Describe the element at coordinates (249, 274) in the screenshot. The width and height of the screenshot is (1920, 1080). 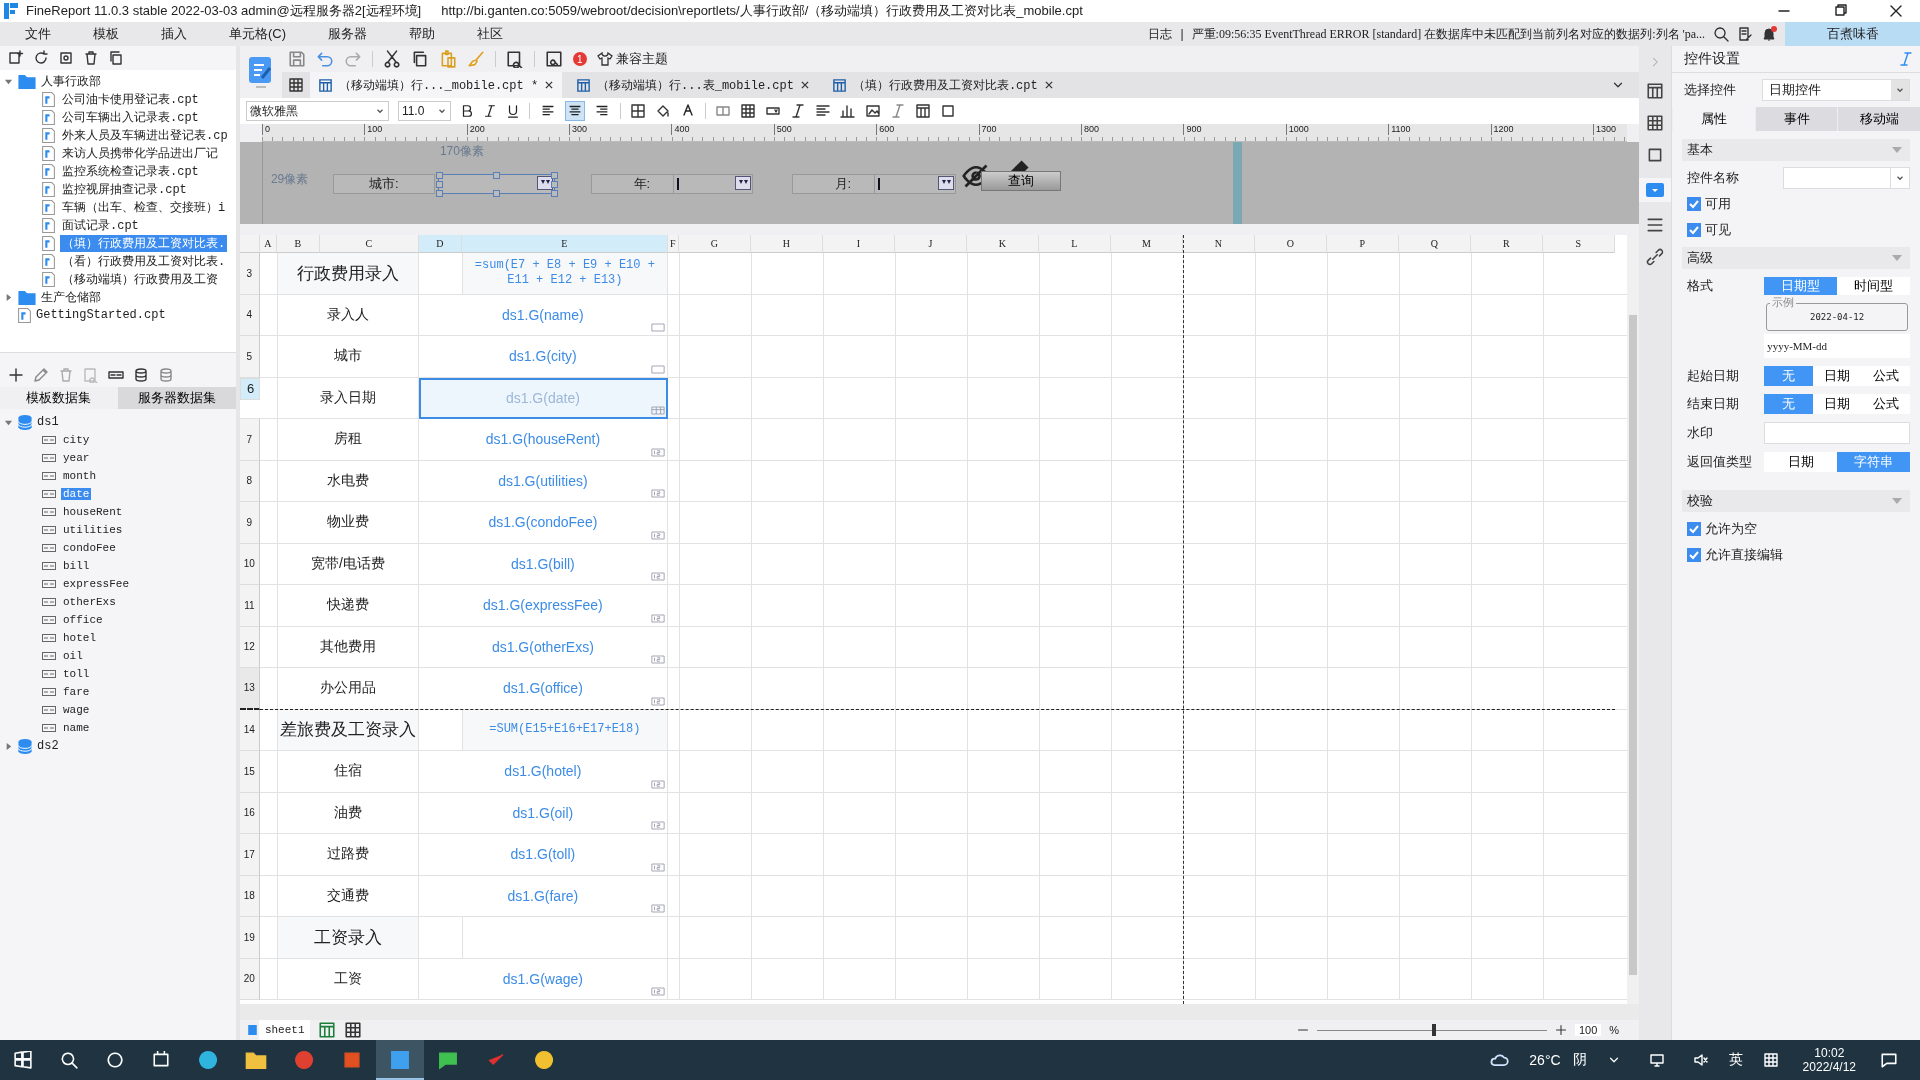
I see `row-header: 3` at that location.